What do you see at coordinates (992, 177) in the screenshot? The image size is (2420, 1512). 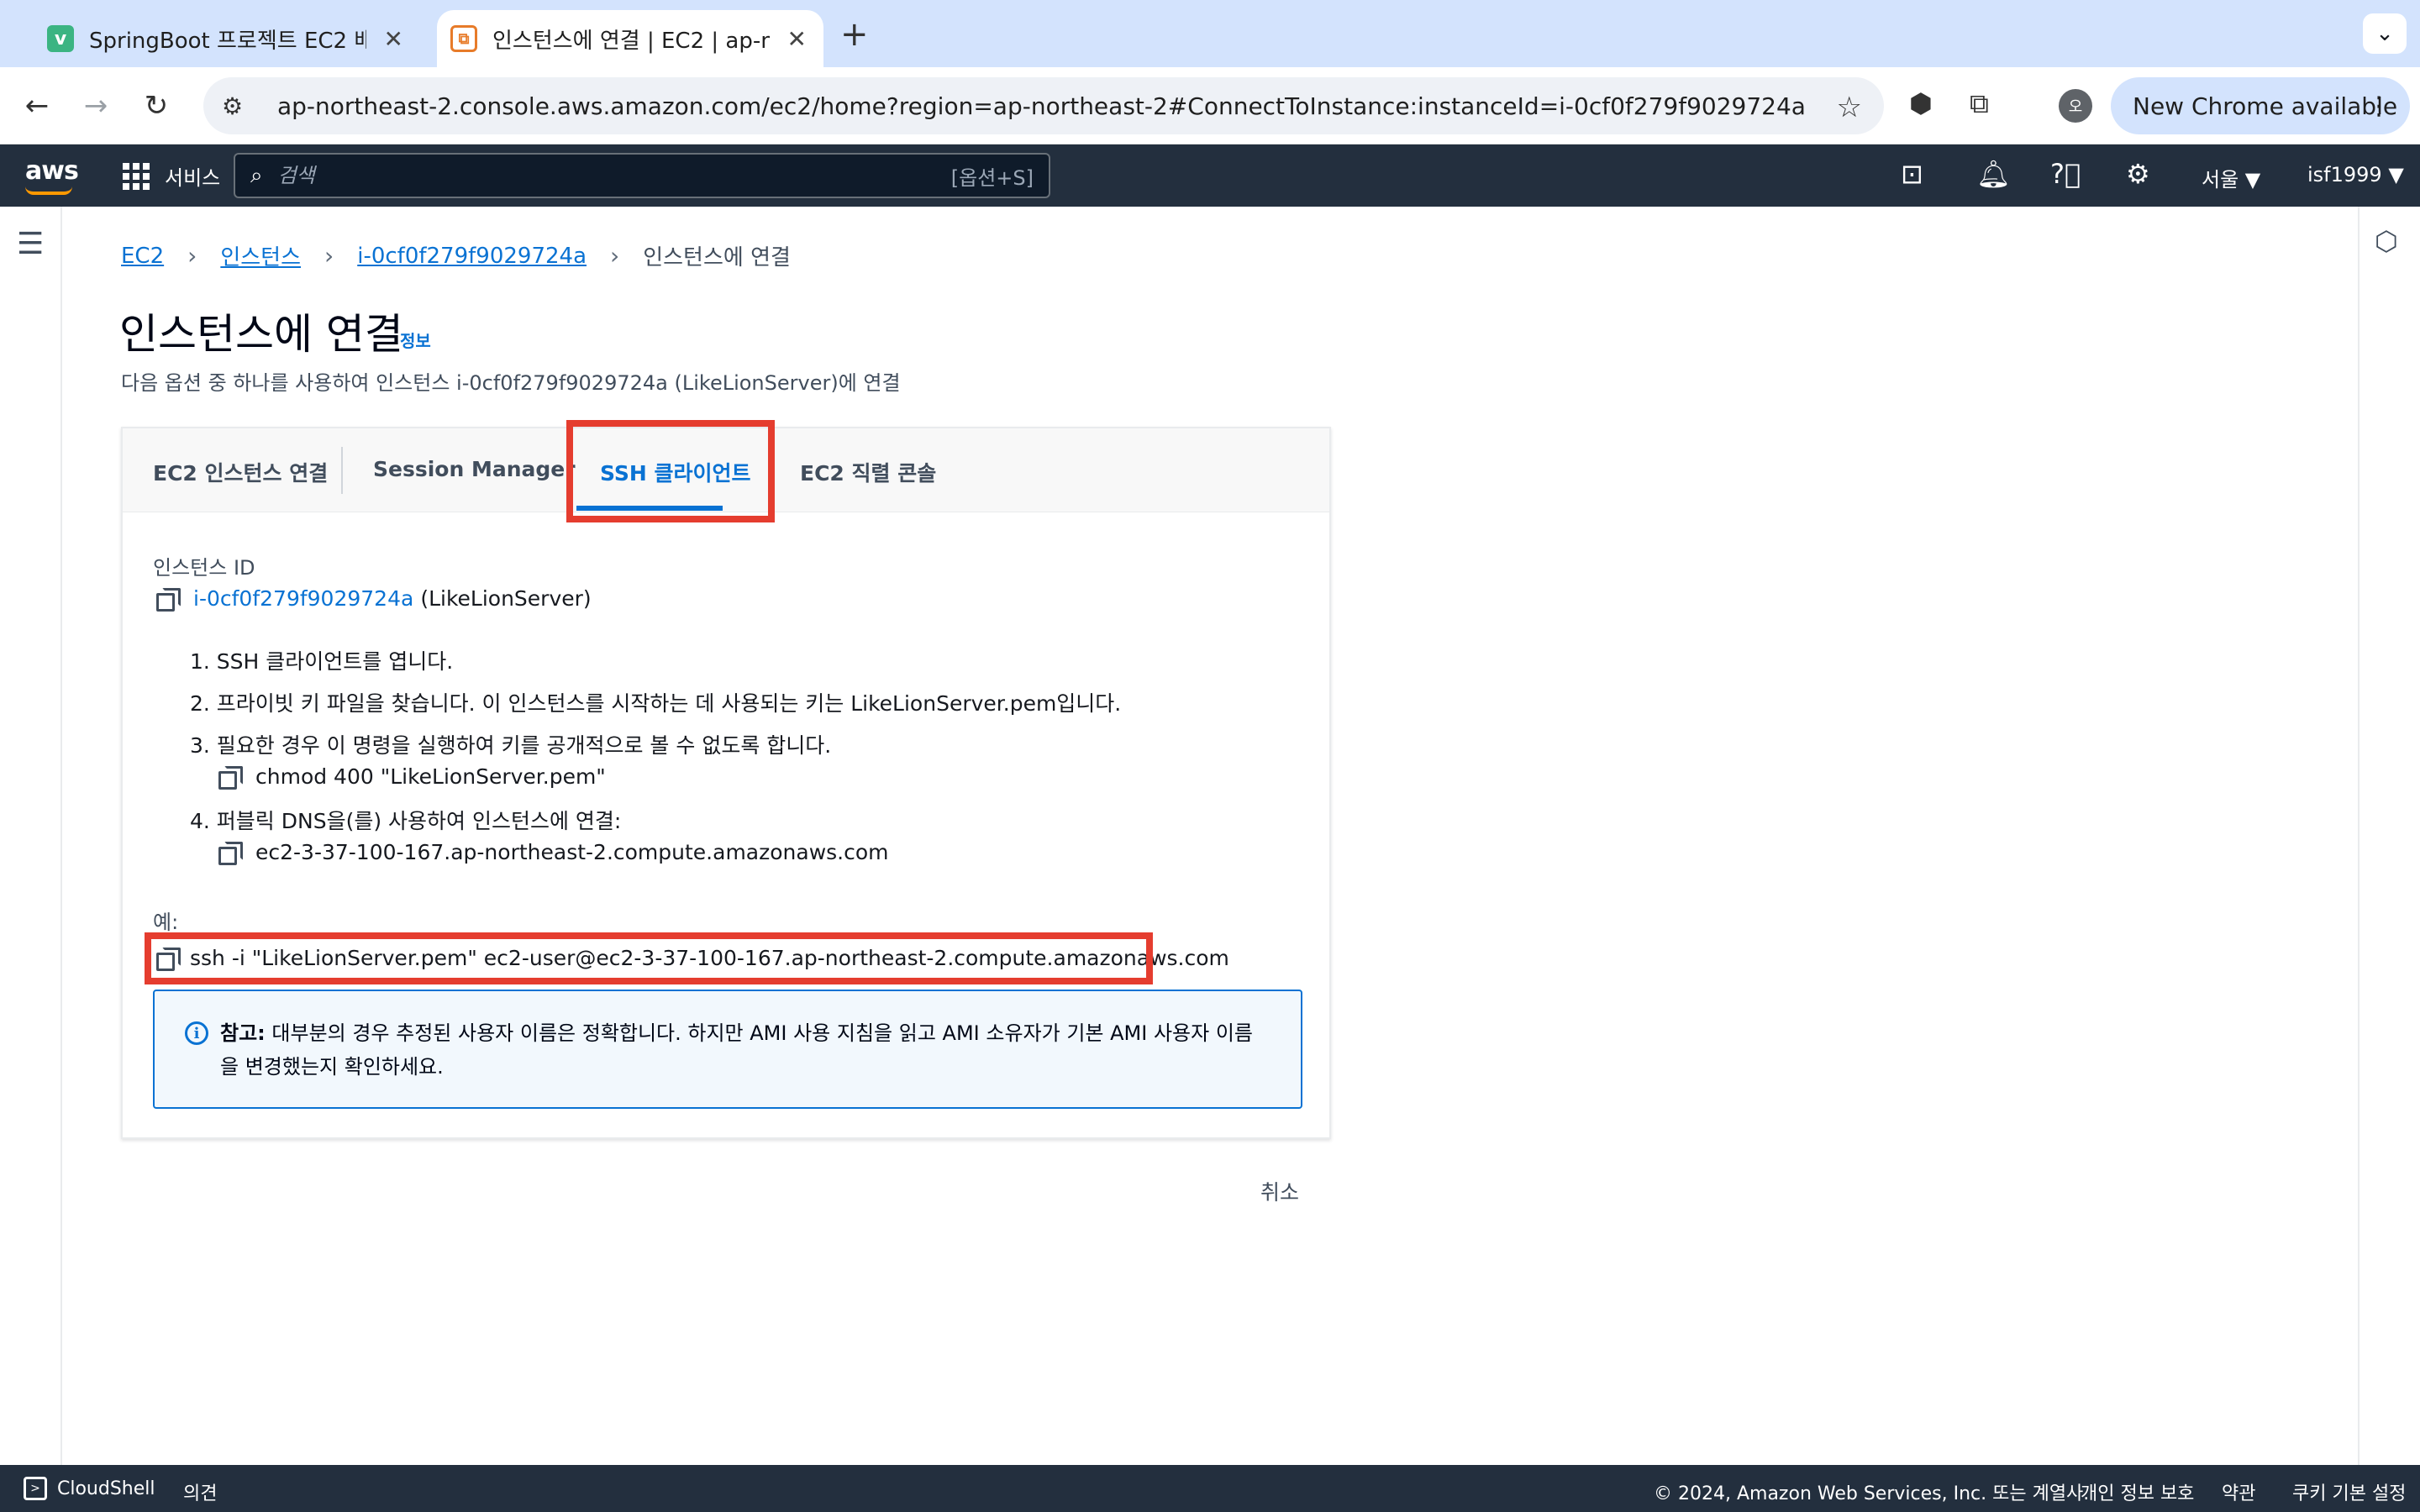 I see `search-shortcut-hint: [옵션+S]` at bounding box center [992, 177].